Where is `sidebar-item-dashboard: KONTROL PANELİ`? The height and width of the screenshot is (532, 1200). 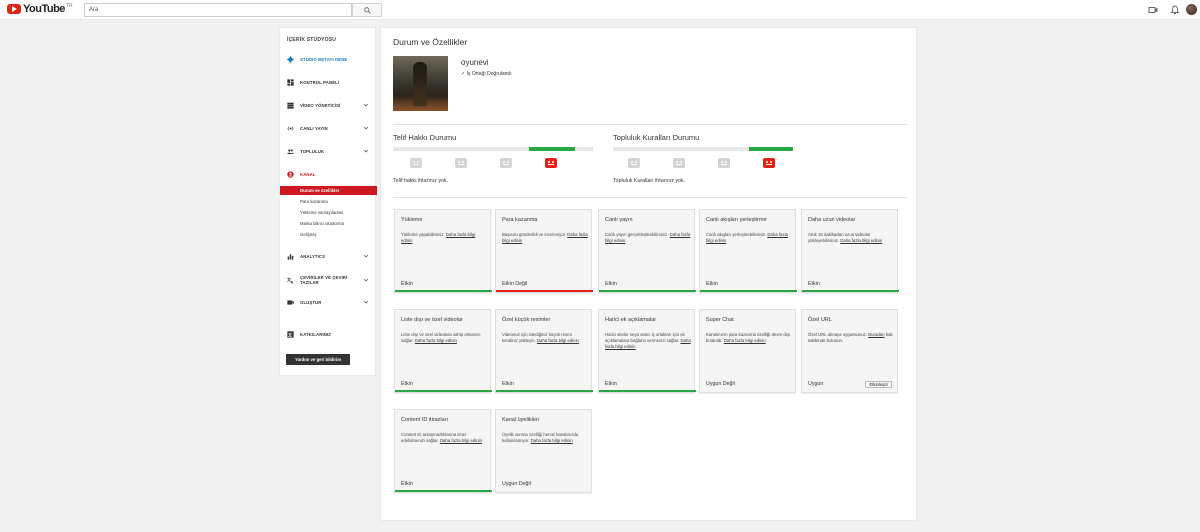
sidebar-item-dashboard: KONTROL PANELİ is located at coordinates (328, 82).